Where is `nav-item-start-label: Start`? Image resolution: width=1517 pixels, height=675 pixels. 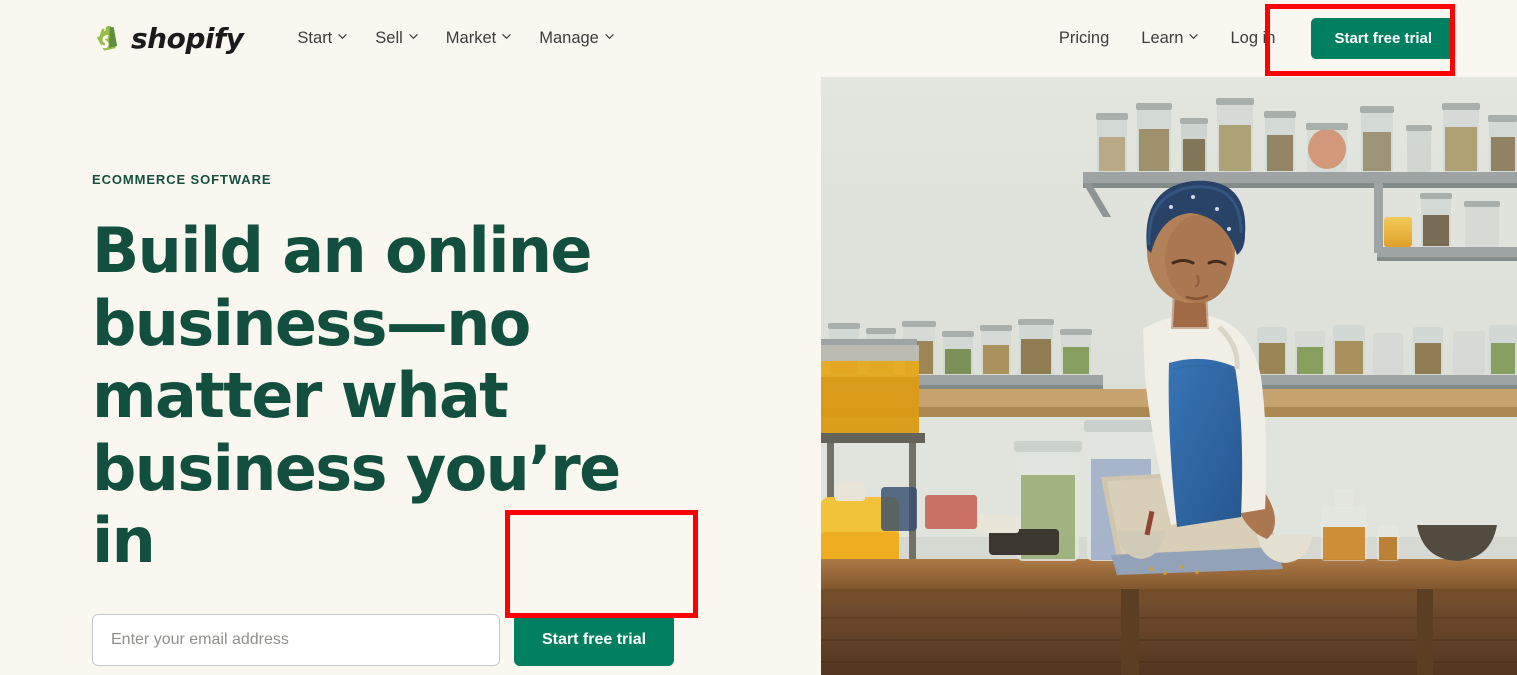 nav-item-start-label: Start is located at coordinates (315, 38).